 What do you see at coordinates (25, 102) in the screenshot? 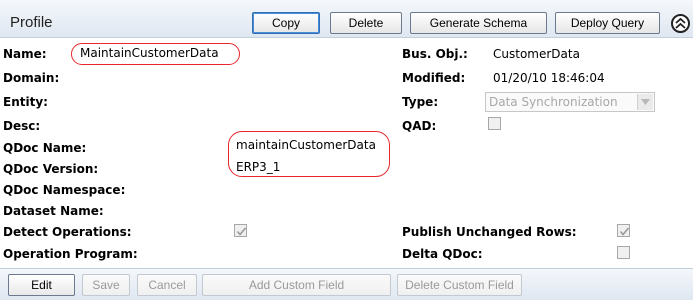
I see `entity-label: Entity:` at bounding box center [25, 102].